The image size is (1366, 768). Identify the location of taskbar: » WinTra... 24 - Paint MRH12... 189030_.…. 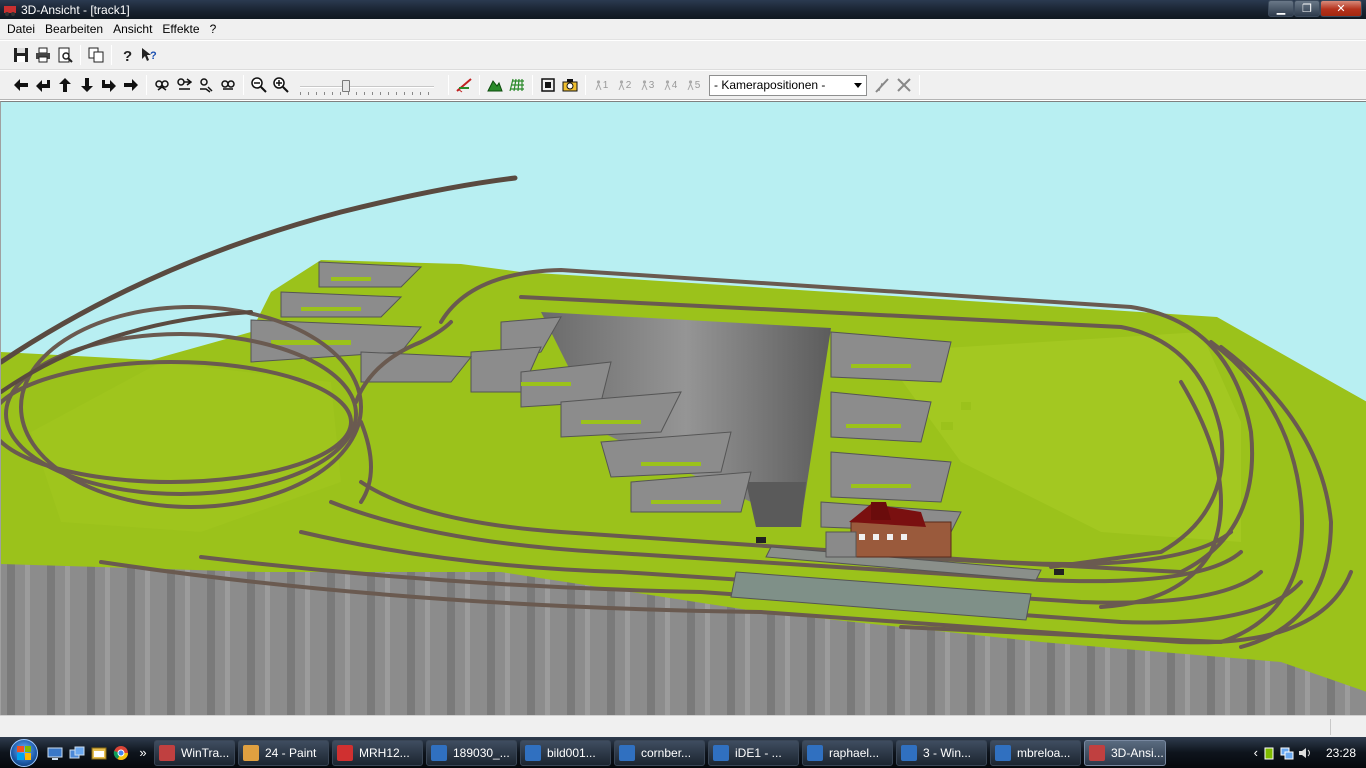
(683, 752).